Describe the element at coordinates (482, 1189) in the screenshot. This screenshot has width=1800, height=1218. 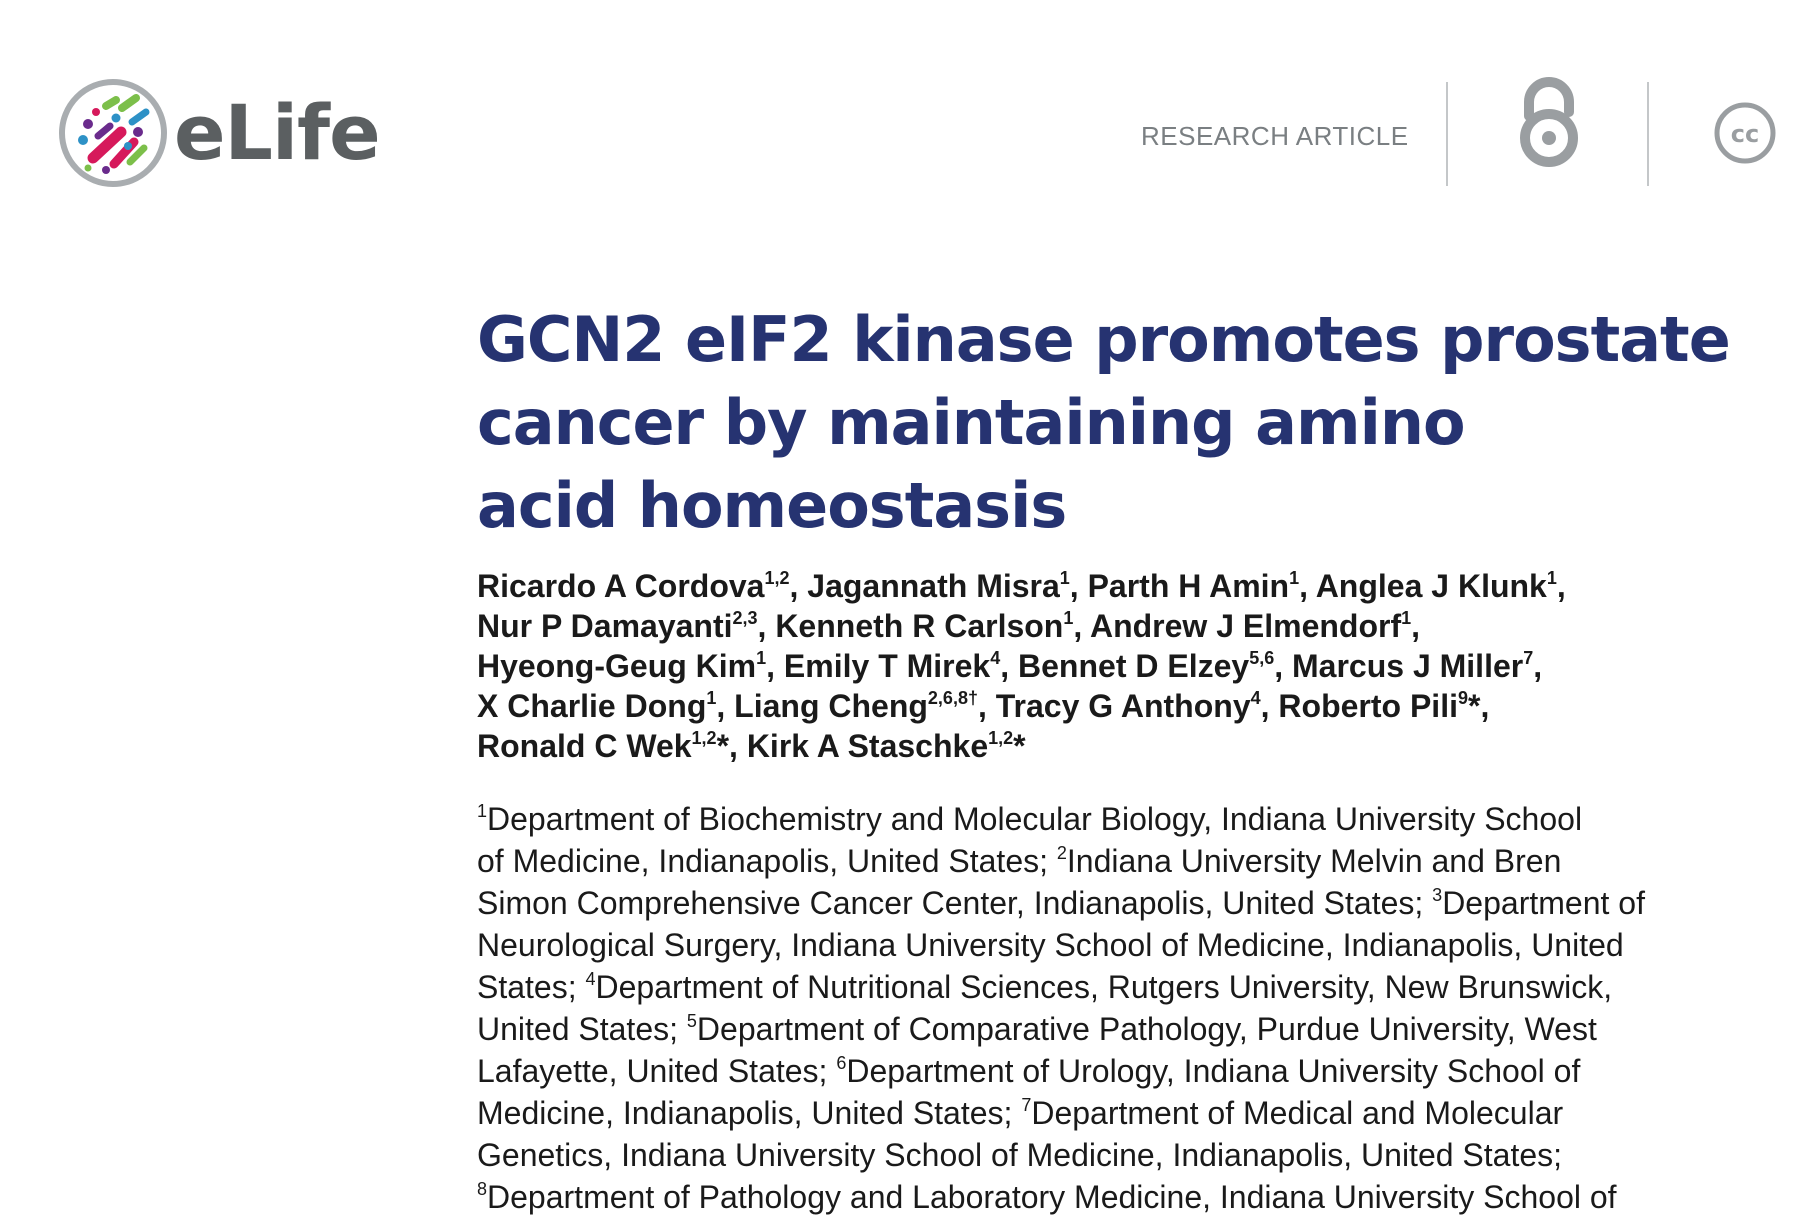
I see `affiliation-number: 8` at that location.